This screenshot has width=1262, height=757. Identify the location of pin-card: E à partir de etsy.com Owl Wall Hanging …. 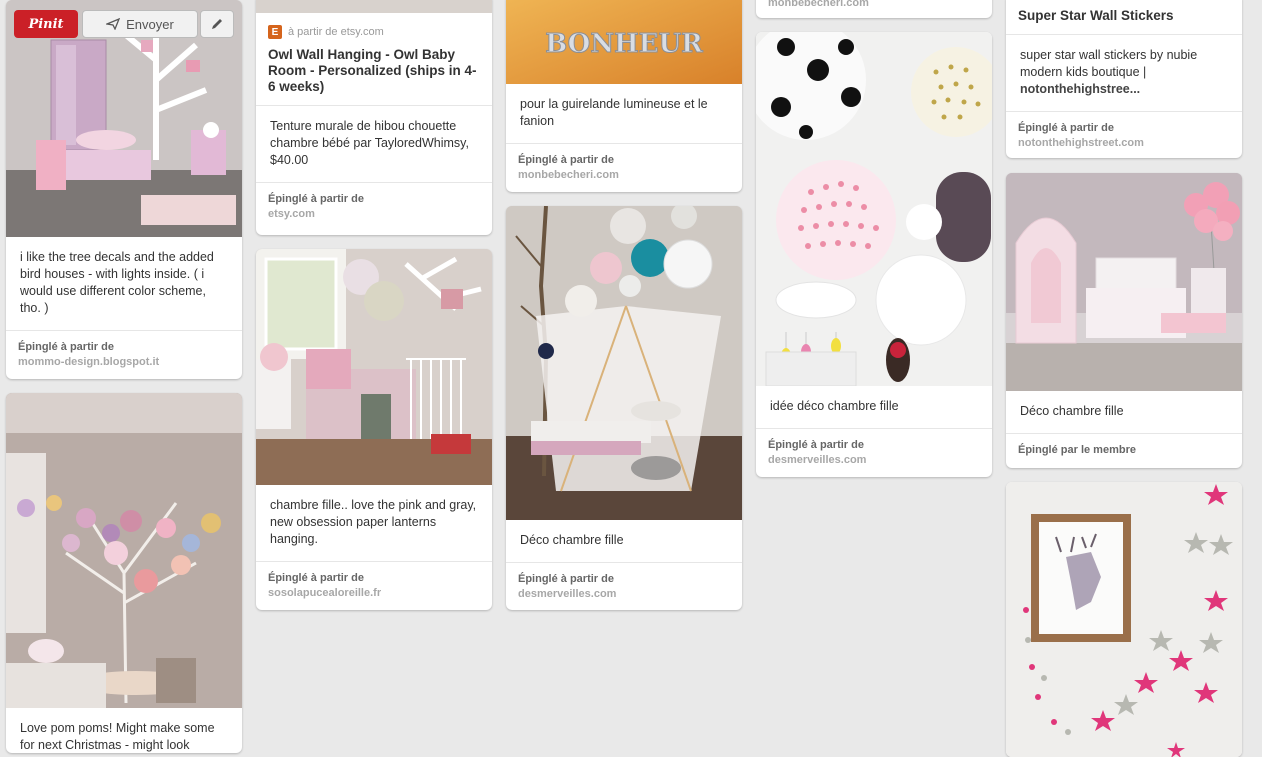
(374, 117).